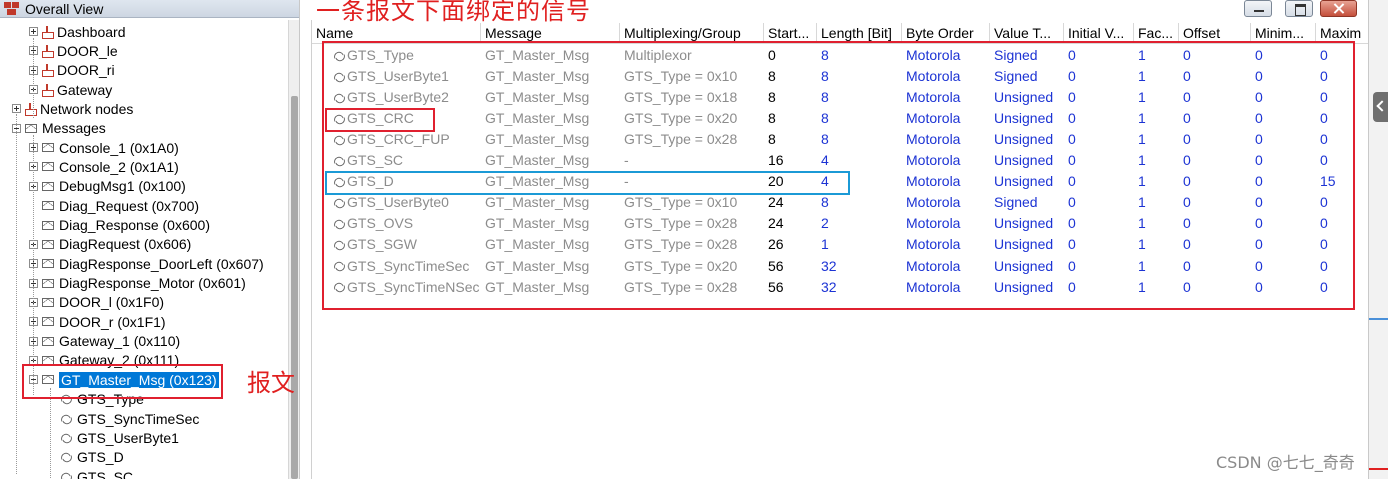 The image size is (1388, 479). I want to click on tree-item-label: Gateway_1 (0x110), so click(120, 341).